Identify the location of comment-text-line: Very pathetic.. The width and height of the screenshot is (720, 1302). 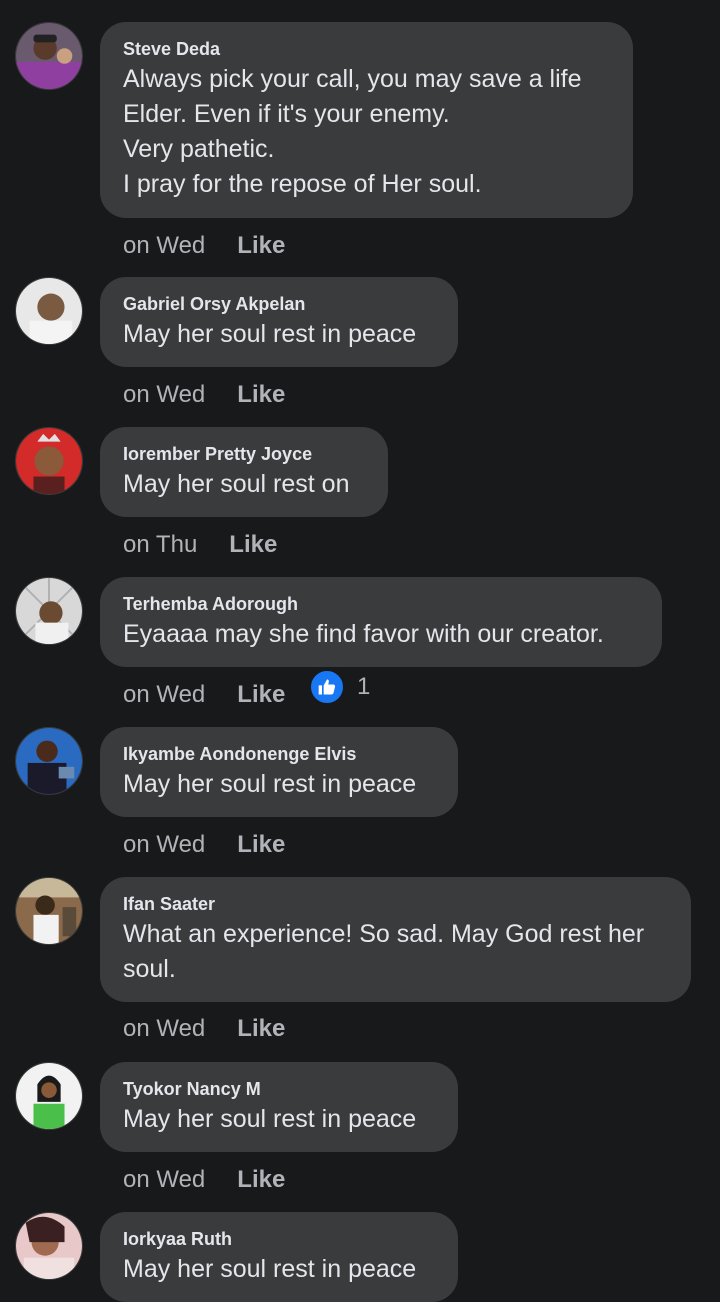
(199, 149).